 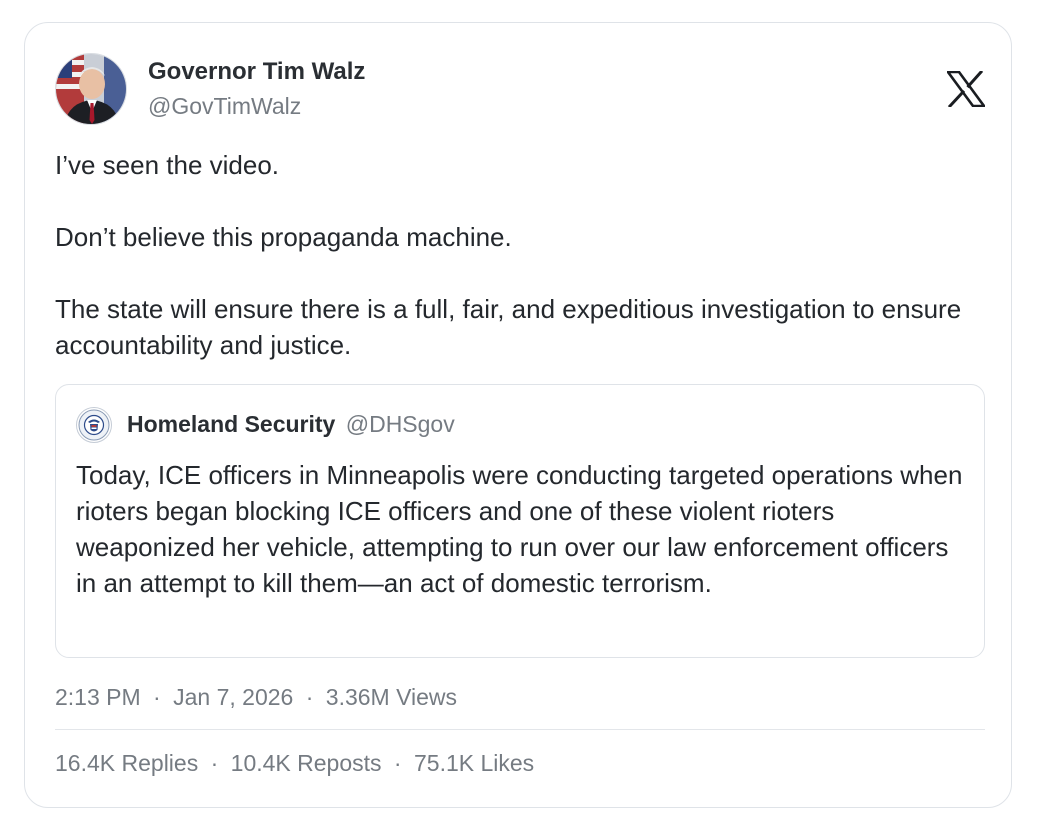 I want to click on likes-count: 75.1K Likes, so click(x=474, y=763).